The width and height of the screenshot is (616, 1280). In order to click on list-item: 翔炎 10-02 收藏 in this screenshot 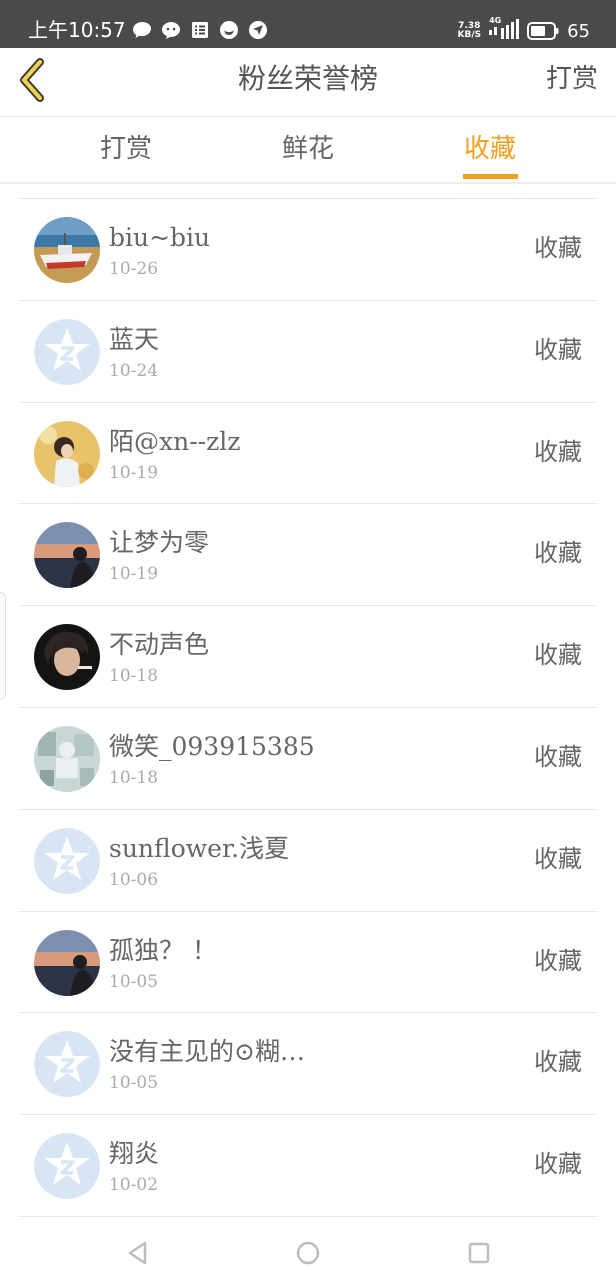, I will do `click(308, 1166)`.